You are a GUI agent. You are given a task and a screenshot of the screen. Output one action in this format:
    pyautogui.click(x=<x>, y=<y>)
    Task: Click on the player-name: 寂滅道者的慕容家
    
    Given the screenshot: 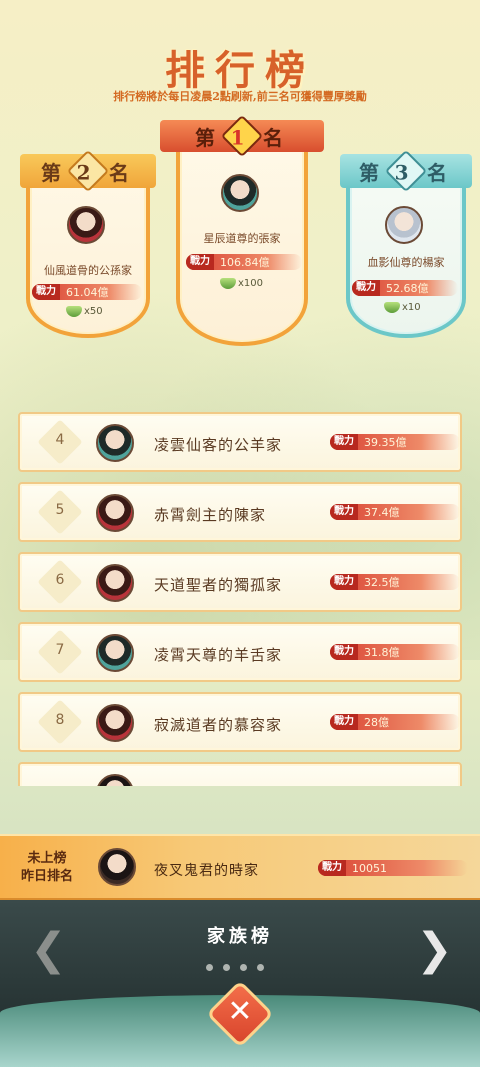 What is the action you would take?
    pyautogui.click(x=218, y=725)
    